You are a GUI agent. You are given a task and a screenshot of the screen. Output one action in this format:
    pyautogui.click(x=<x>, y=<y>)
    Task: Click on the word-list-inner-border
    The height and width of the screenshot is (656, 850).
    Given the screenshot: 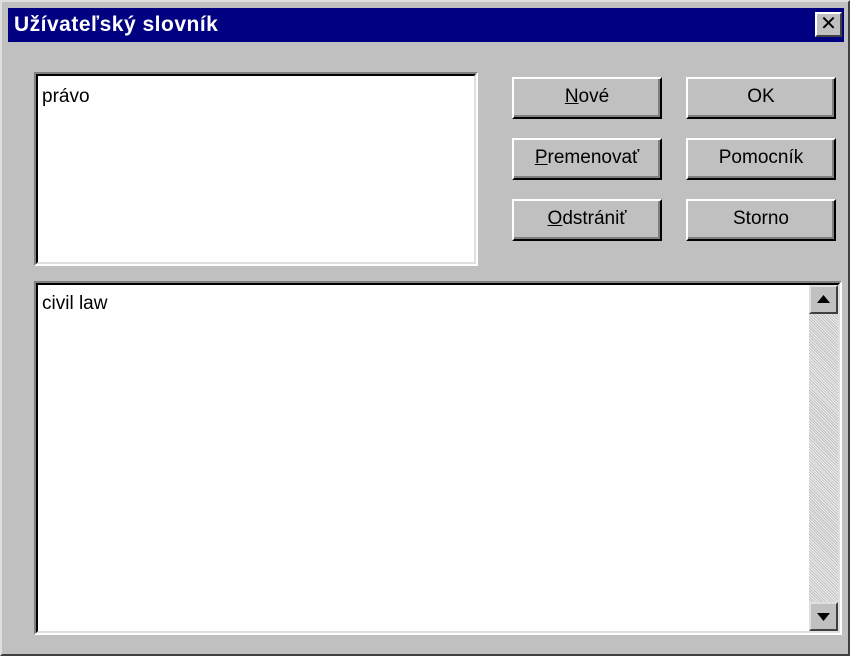 What is the action you would take?
    pyautogui.click(x=256, y=169)
    